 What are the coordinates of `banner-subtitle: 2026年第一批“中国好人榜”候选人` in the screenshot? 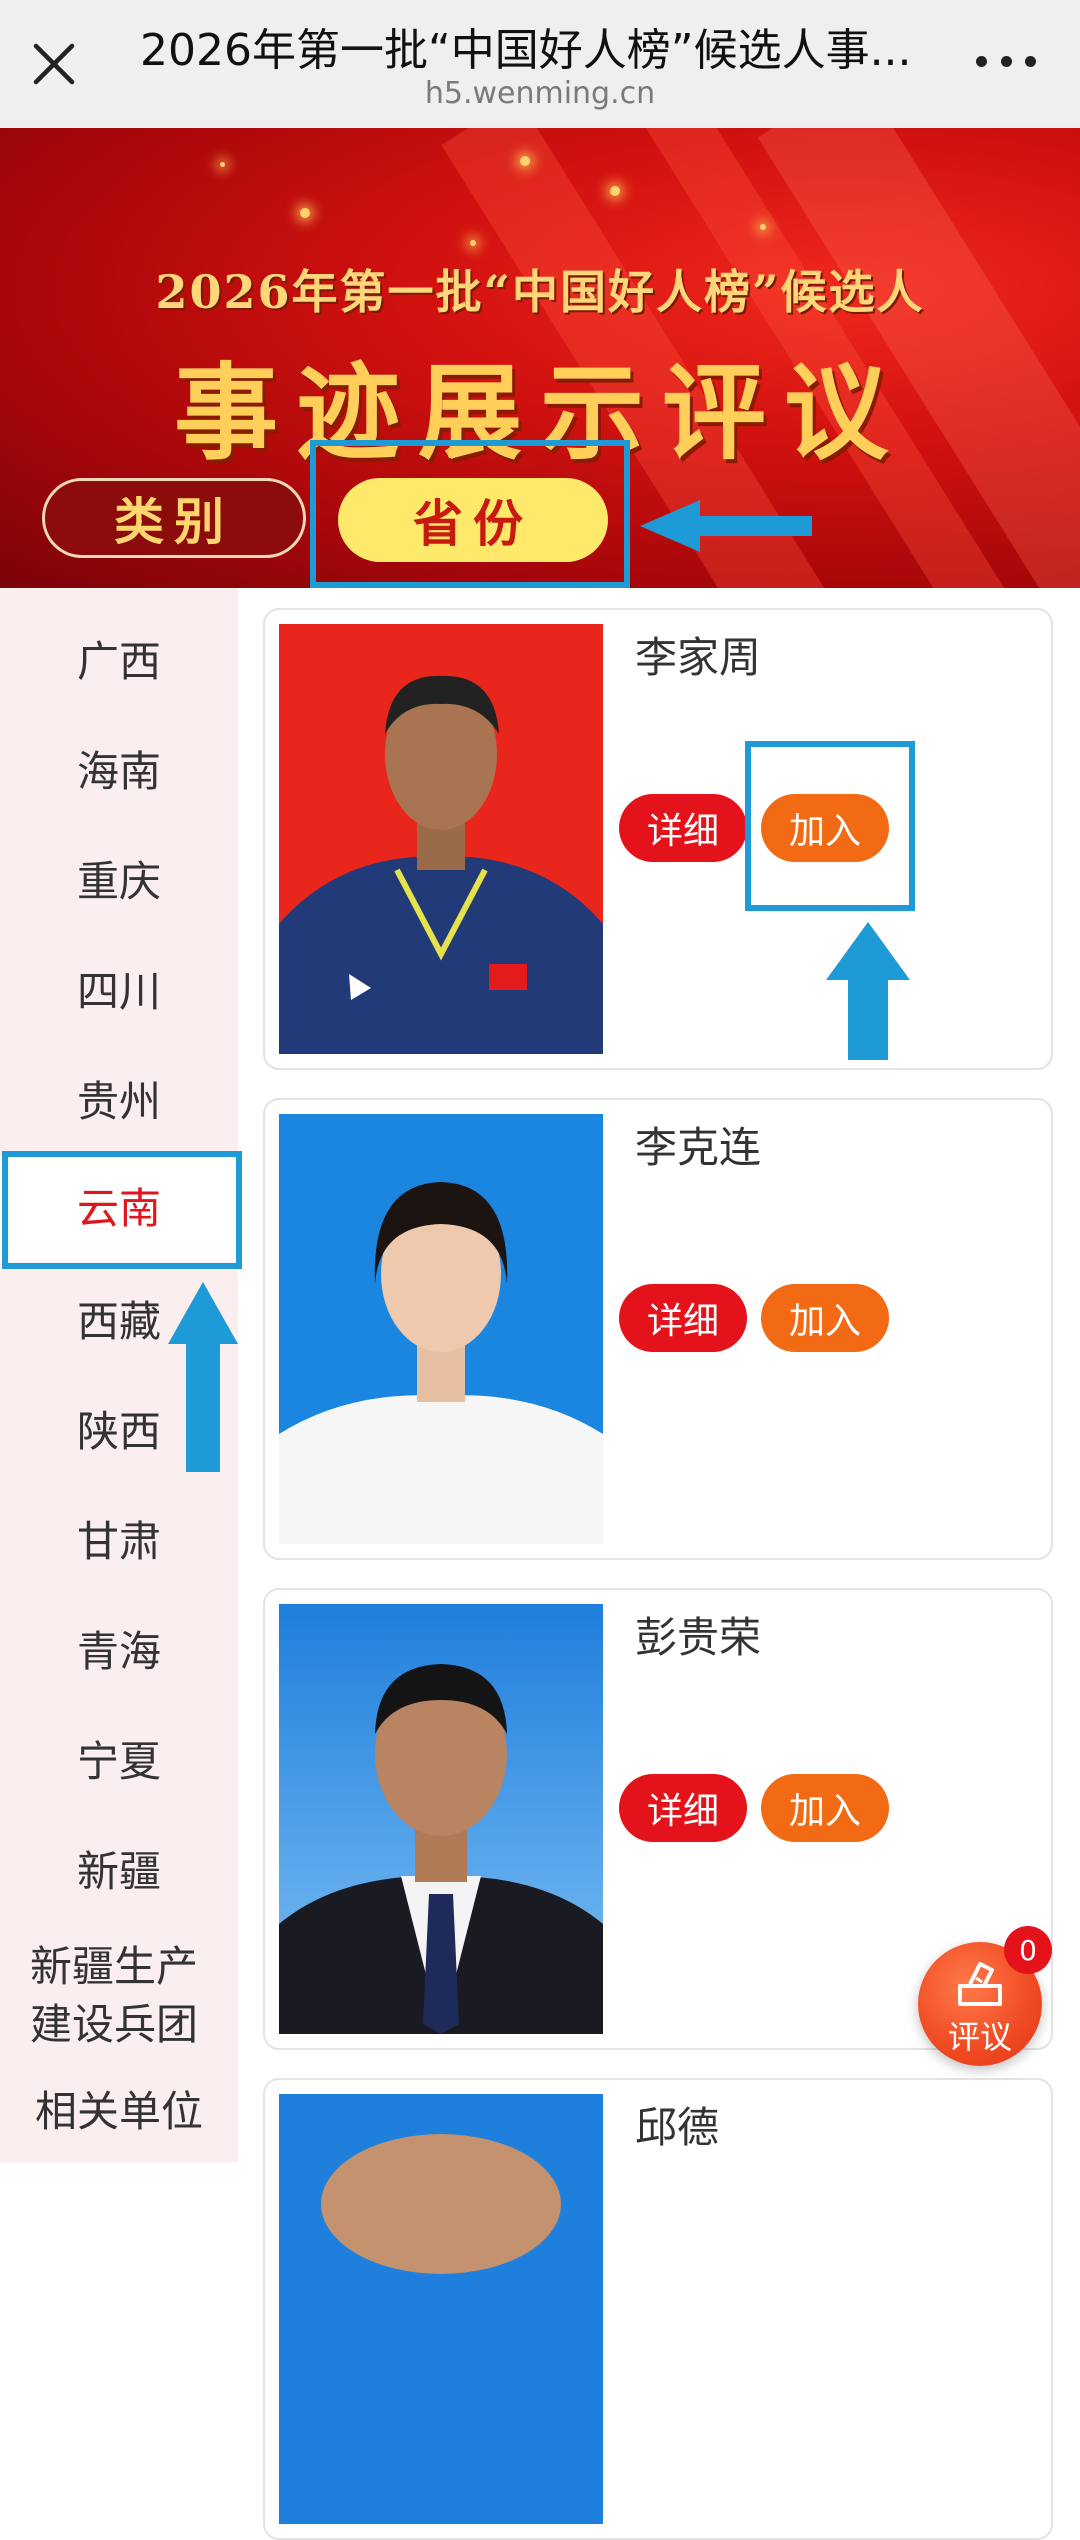 It's located at (540, 292).